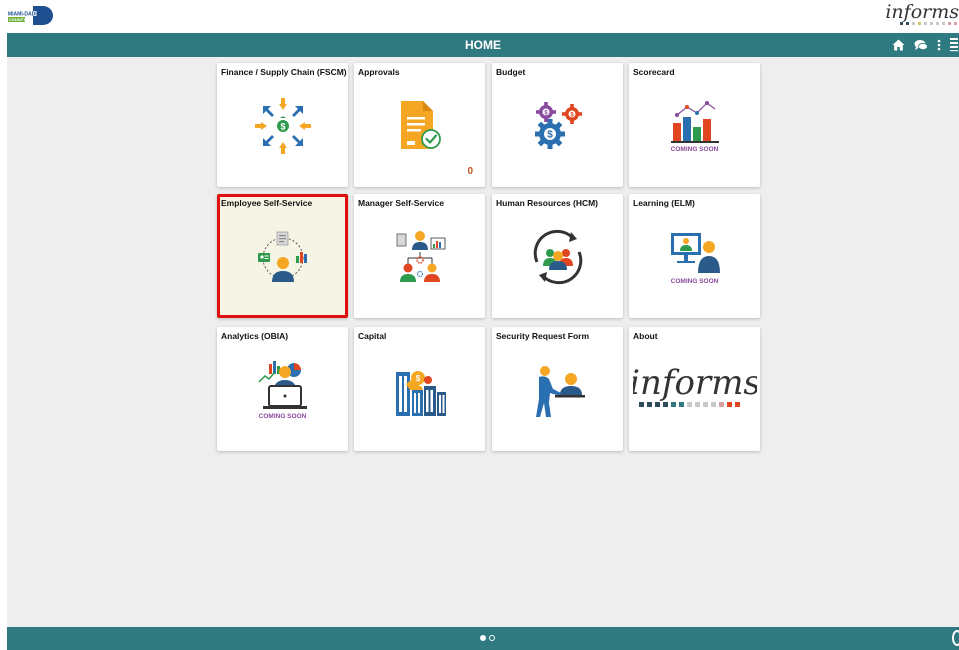 Image resolution: width=959 pixels, height=650 pixels. I want to click on tile-title: Analytics (OBIA), so click(255, 336).